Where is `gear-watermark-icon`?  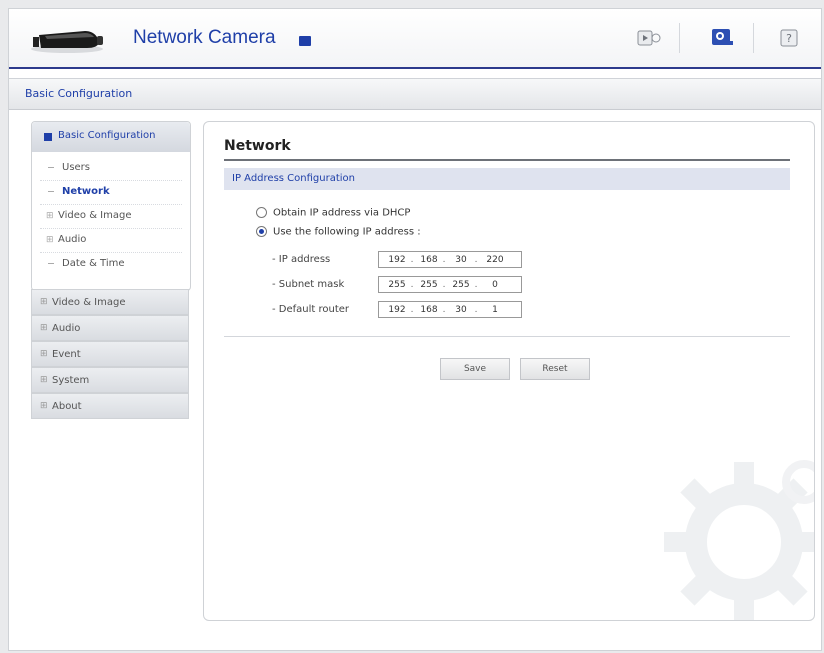 gear-watermark-icon is located at coordinates (739, 540).